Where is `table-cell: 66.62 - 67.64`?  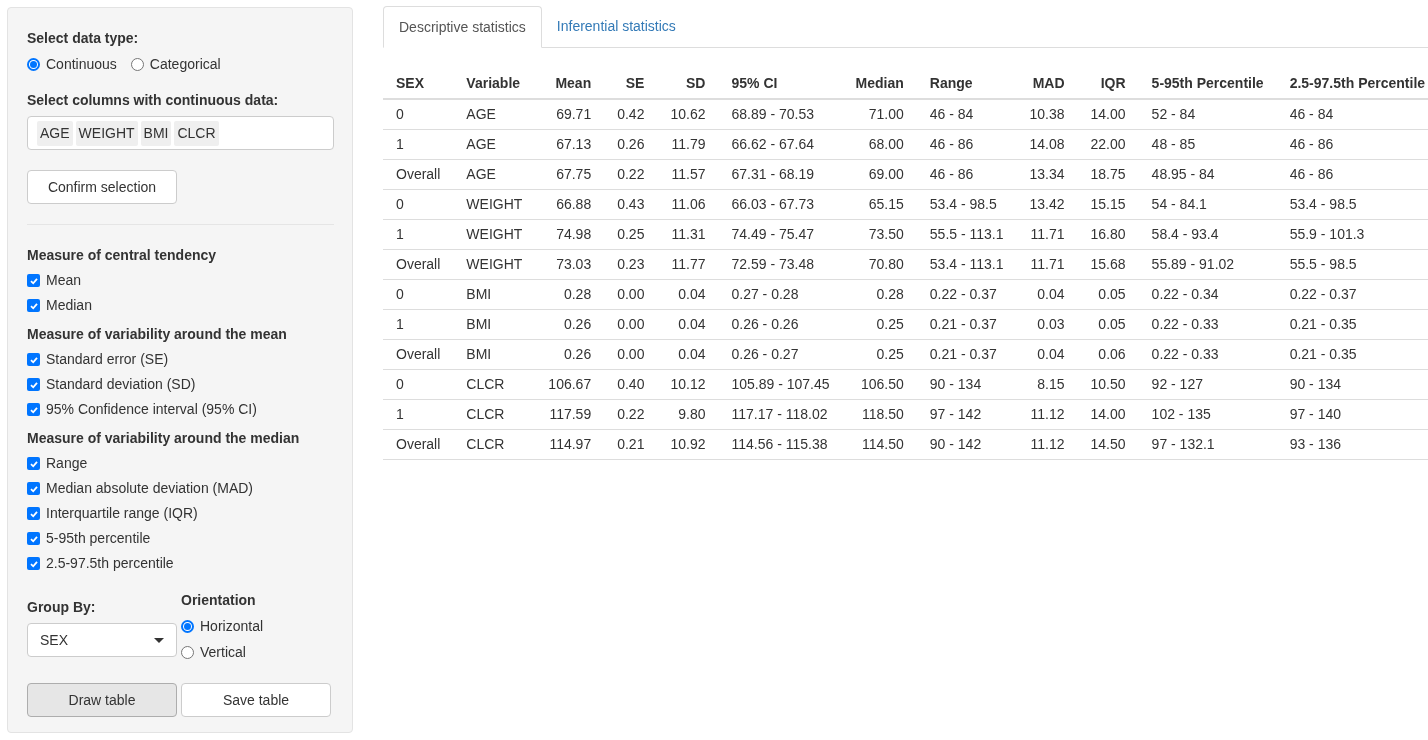 table-cell: 66.62 - 67.64 is located at coordinates (780, 144).